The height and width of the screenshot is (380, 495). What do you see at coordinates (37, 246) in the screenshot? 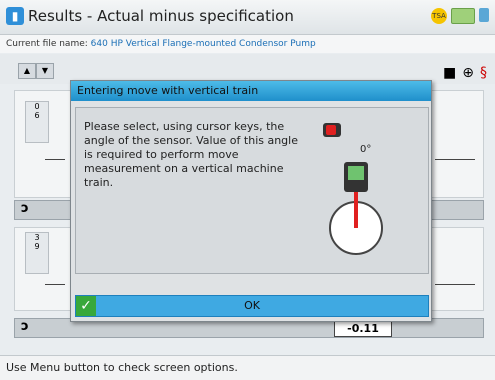
I see `lower-value-bottom: 9` at bounding box center [37, 246].